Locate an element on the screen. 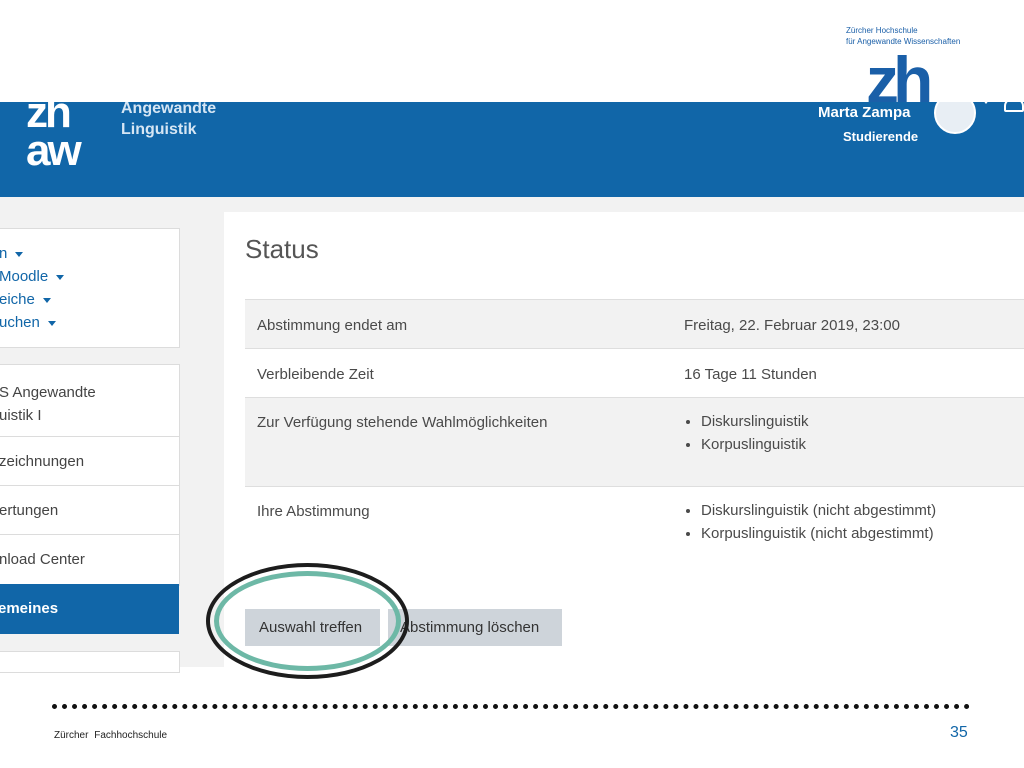 This screenshot has height=768, width=1024. logo-aw: aw is located at coordinates (54, 150).